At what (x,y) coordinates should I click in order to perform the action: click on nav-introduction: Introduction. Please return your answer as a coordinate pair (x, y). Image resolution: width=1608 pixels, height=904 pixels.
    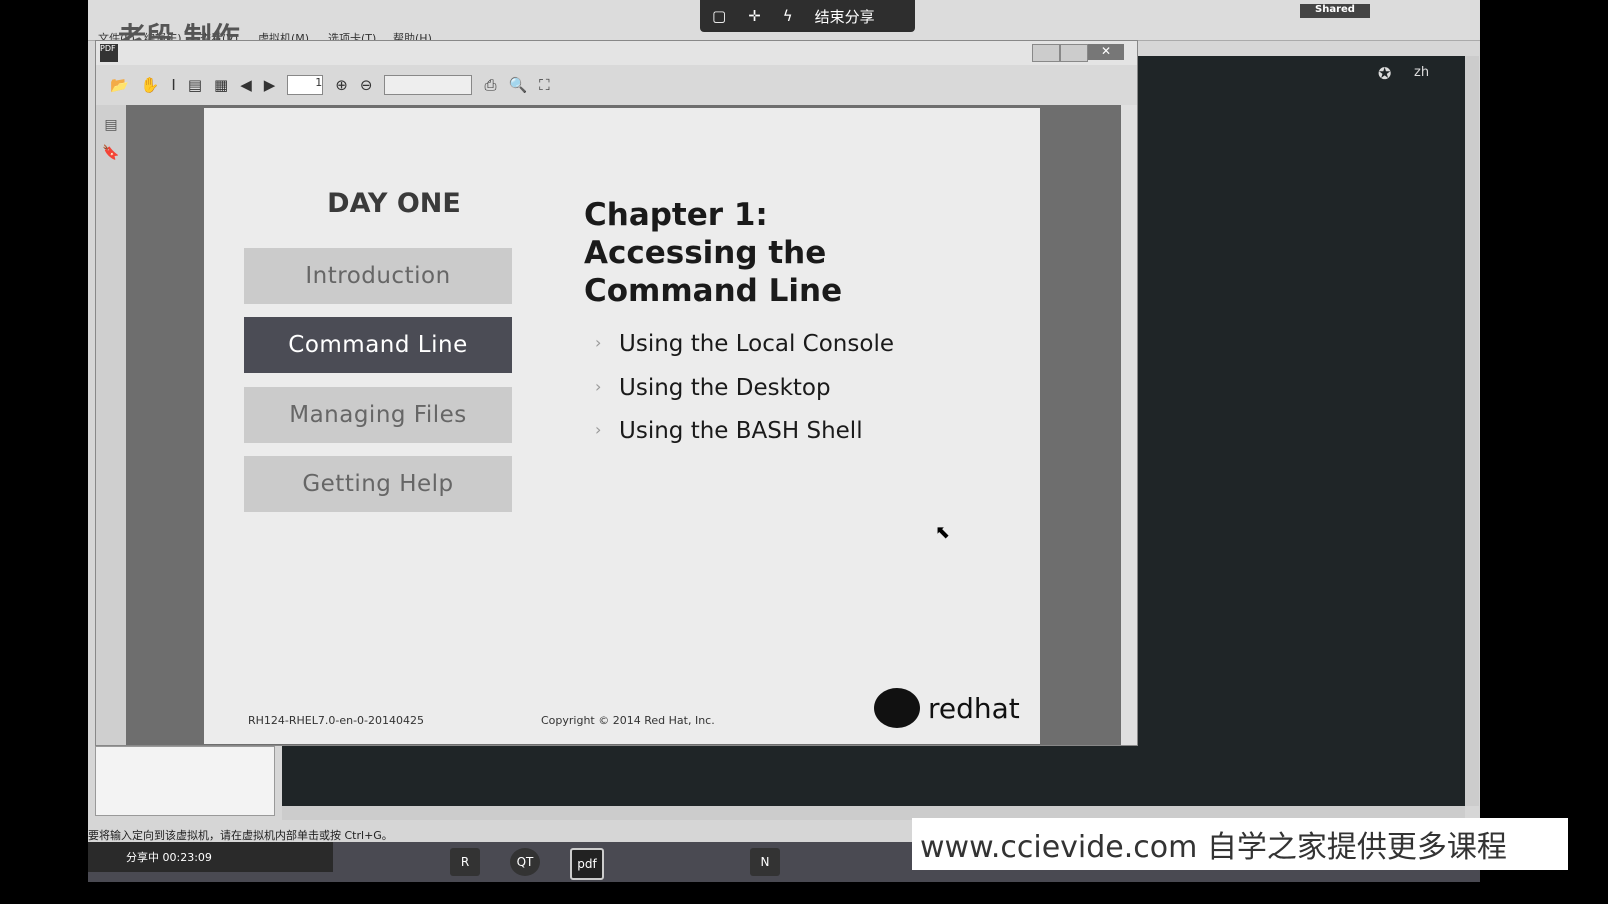
    Looking at the image, I should click on (378, 276).